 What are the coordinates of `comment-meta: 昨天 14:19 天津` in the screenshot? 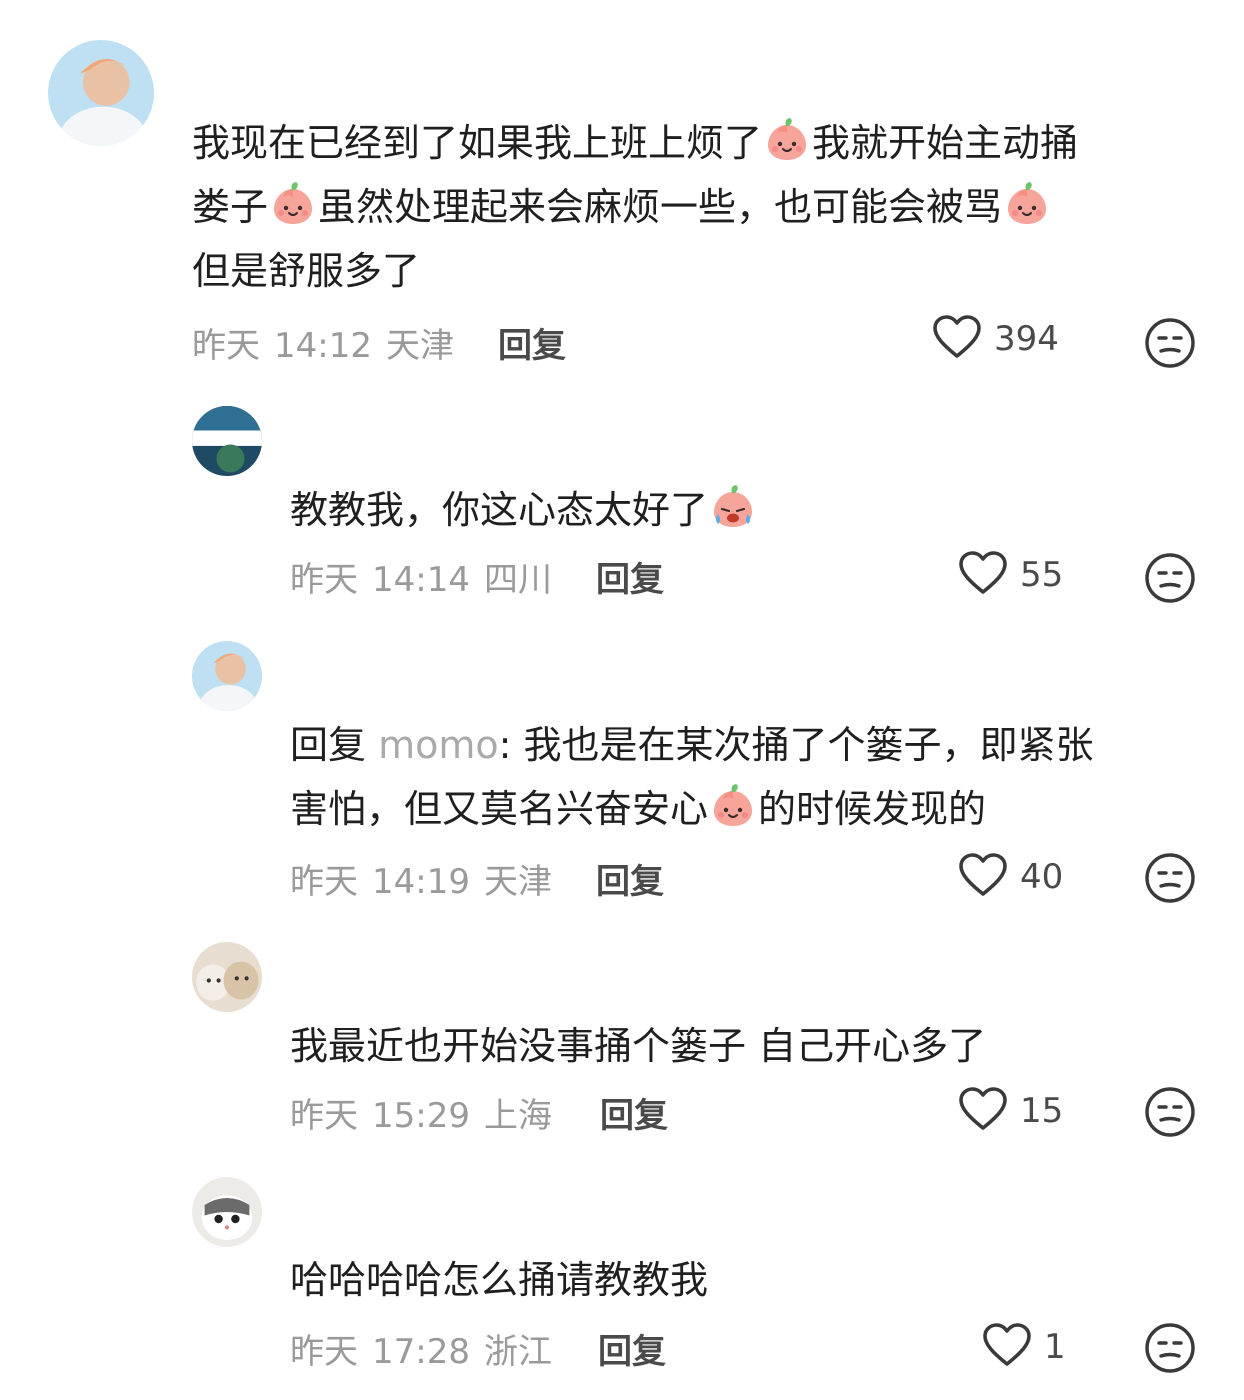 It's located at (428, 878).